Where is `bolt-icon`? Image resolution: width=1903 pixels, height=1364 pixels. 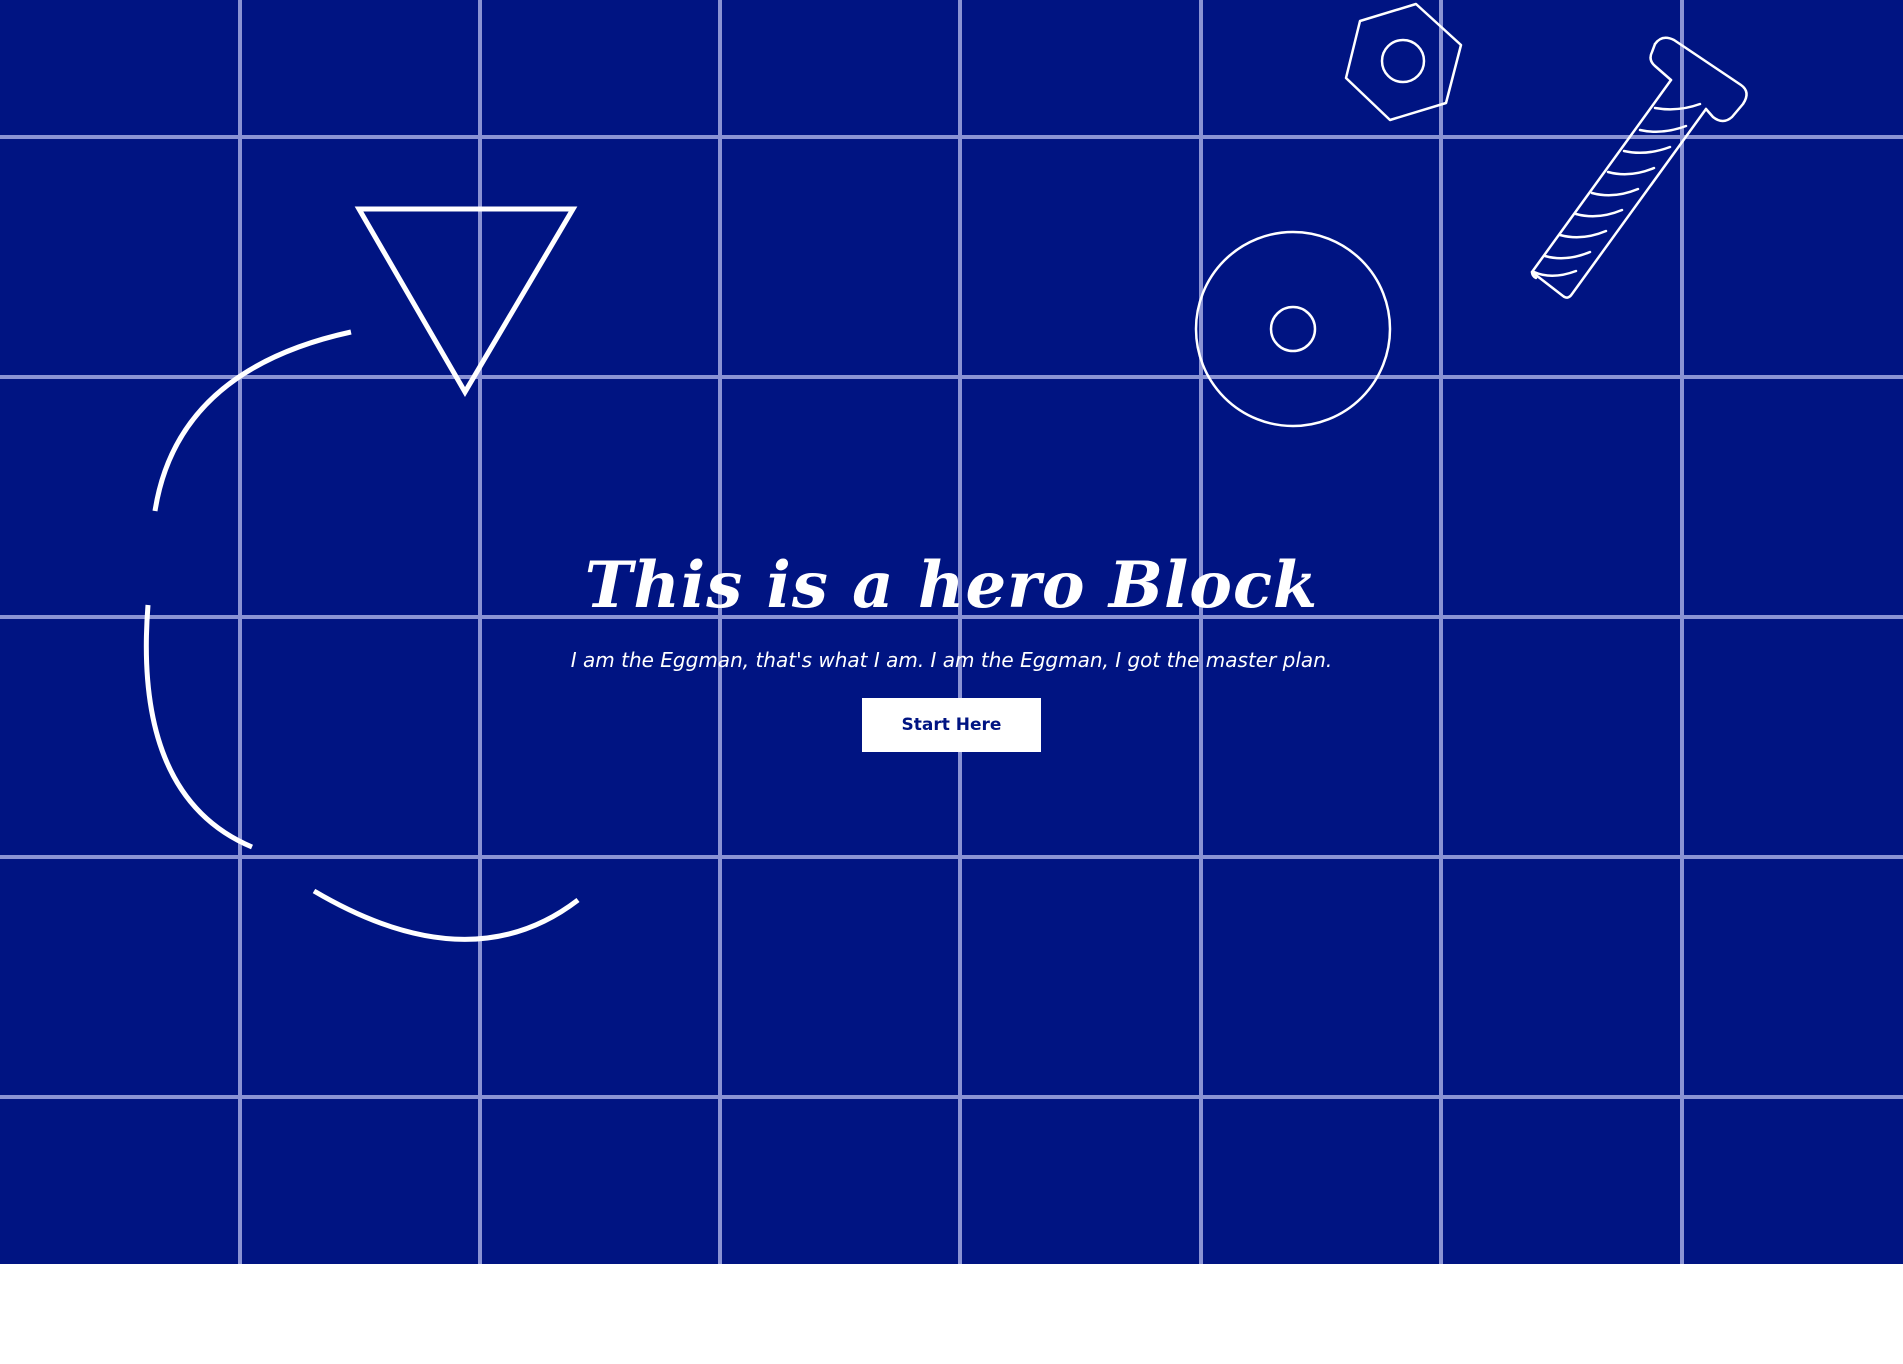
bolt-icon is located at coordinates (1639, 167).